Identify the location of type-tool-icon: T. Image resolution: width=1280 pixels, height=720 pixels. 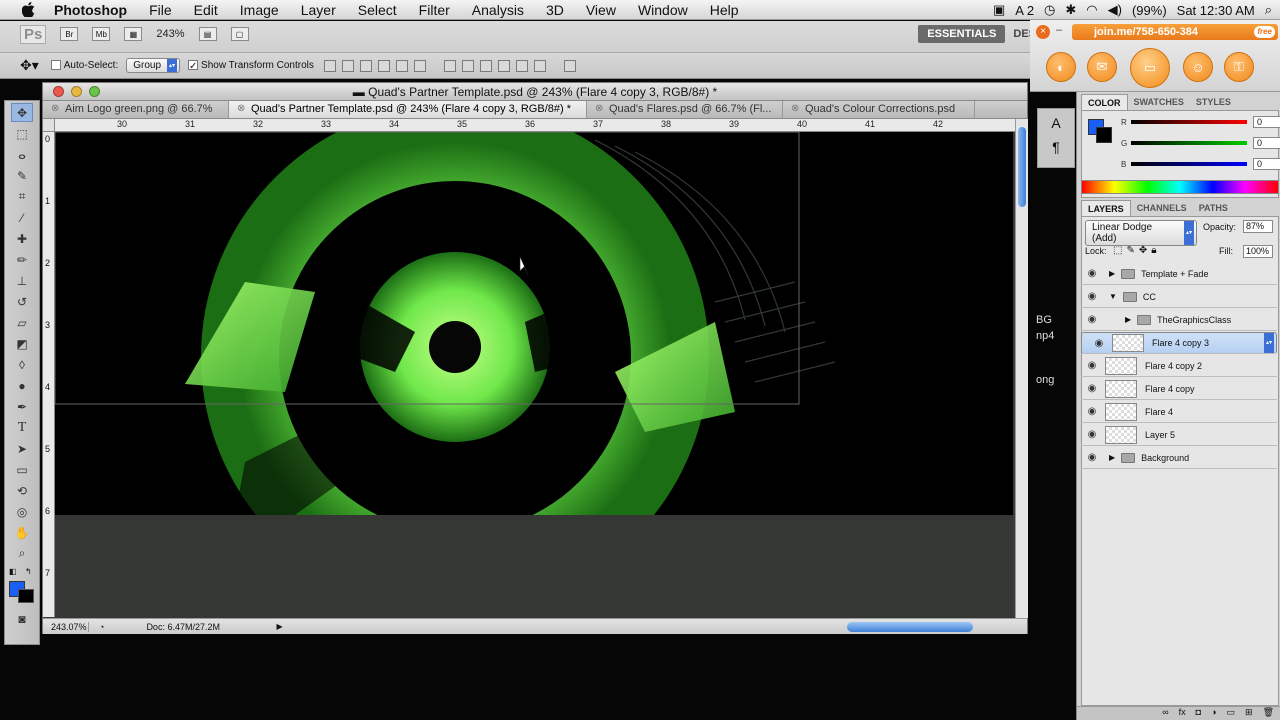
(22, 427).